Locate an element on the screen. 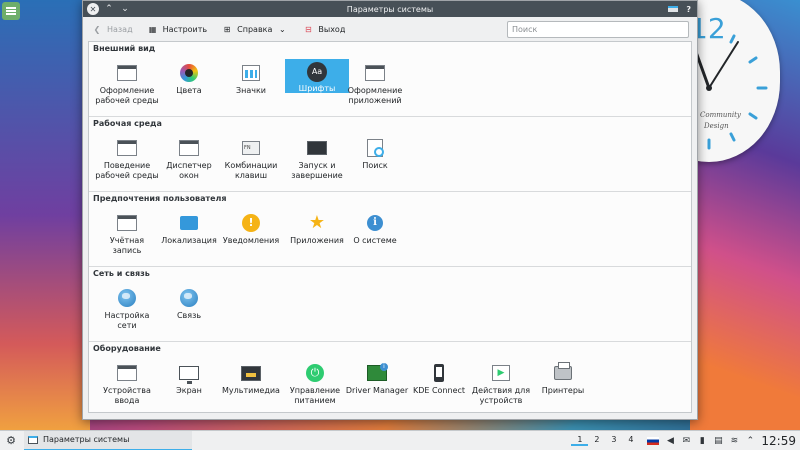 The height and width of the screenshot is (450, 800). clipboard-icon: ▤ is located at coordinates (718, 441).